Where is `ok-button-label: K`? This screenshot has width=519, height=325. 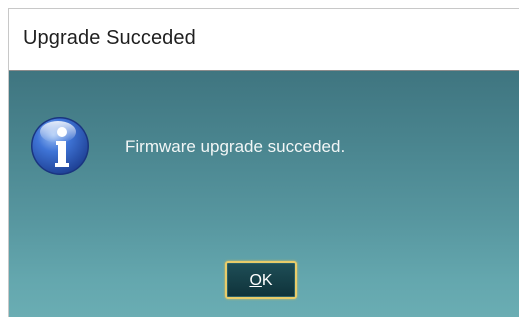
ok-button-label: K is located at coordinates (267, 280).